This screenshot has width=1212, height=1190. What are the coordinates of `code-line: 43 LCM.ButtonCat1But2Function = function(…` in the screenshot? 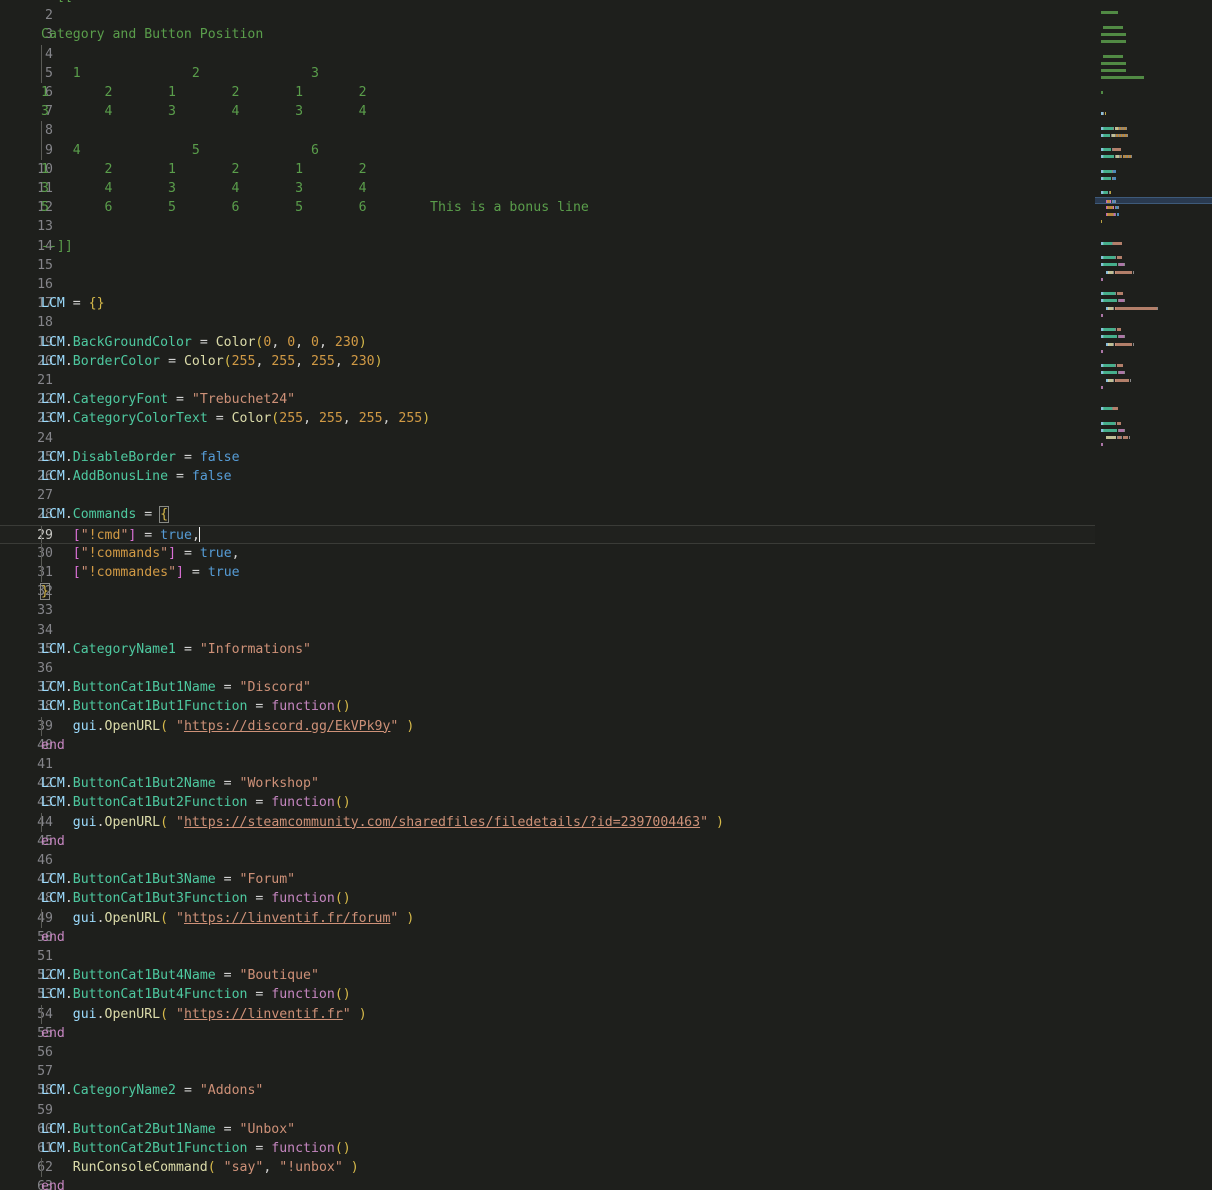 It's located at (547, 802).